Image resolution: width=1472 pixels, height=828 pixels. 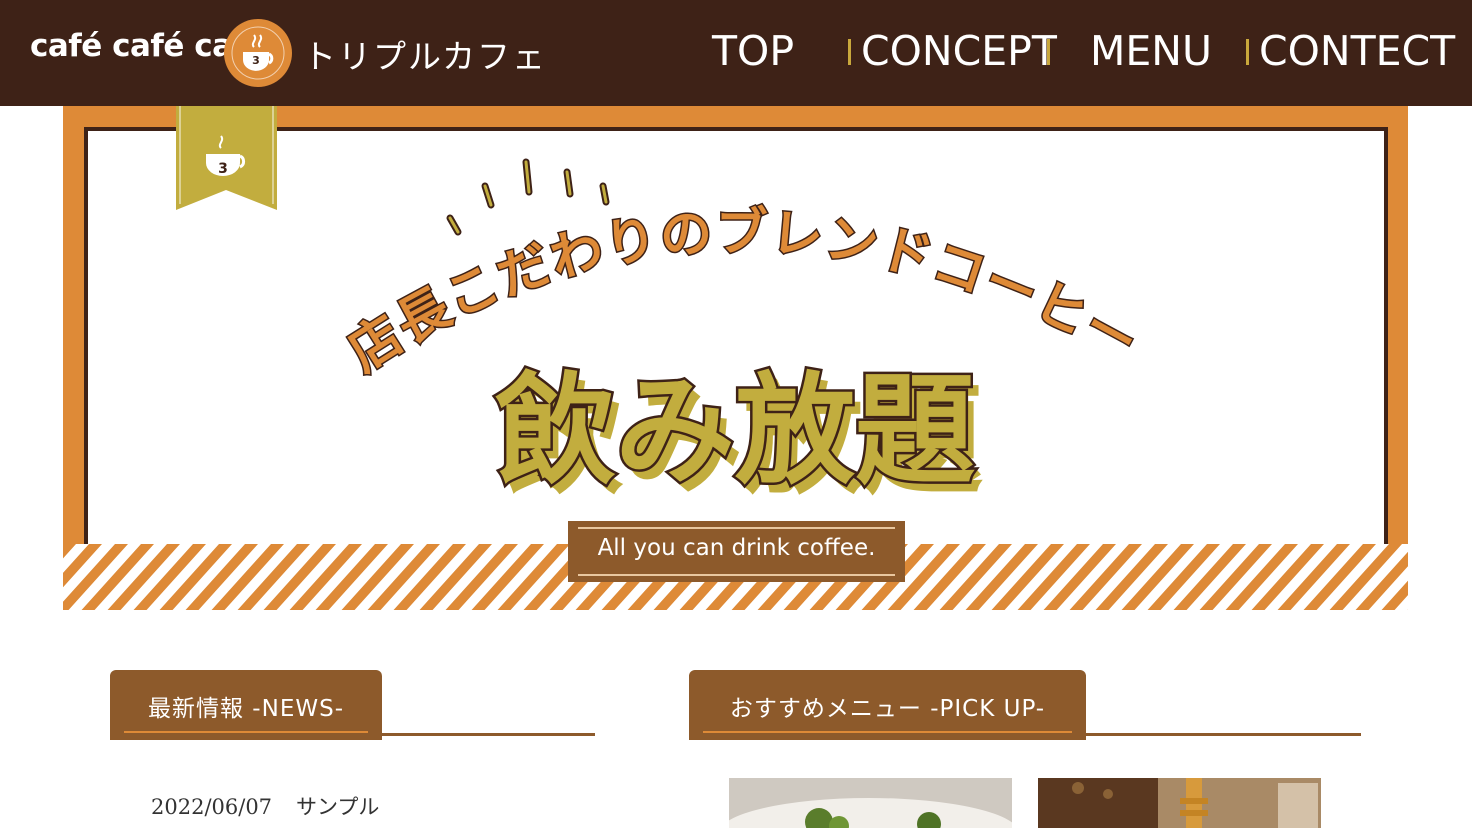 What do you see at coordinates (1357, 51) in the screenshot?
I see `nav-contect: CONTECT` at bounding box center [1357, 51].